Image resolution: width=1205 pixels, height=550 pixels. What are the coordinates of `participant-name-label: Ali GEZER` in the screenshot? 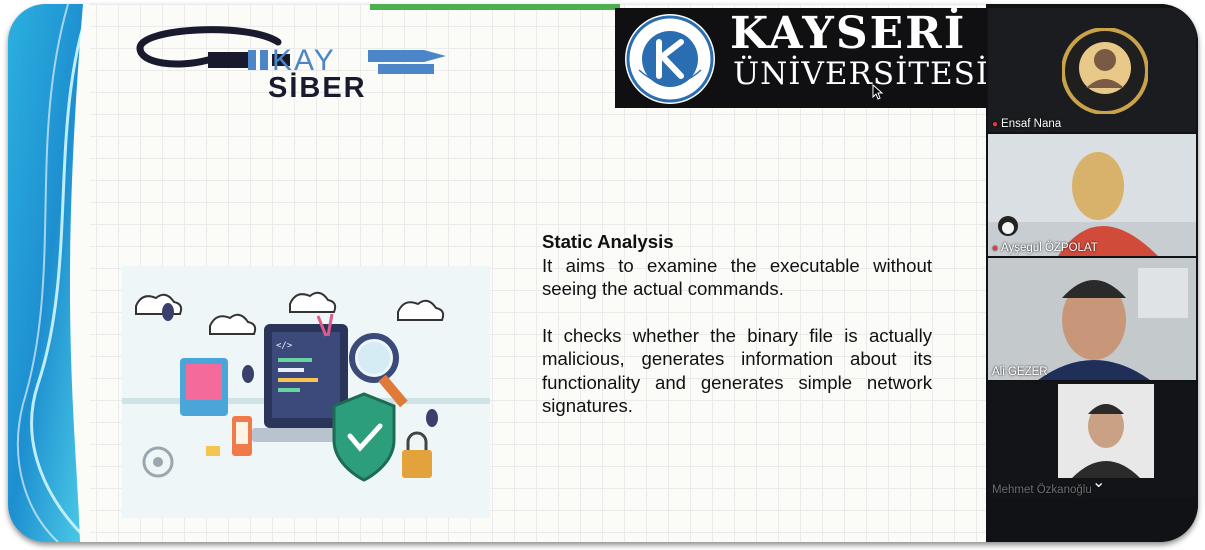 It's located at (1020, 372).